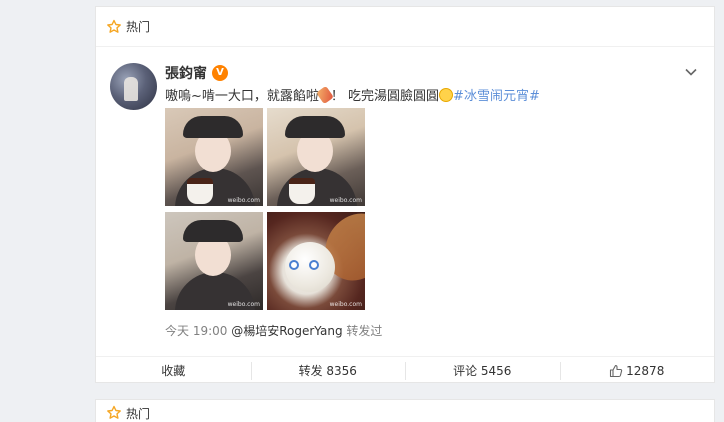 Image resolution: width=724 pixels, height=422 pixels. What do you see at coordinates (496, 96) in the screenshot?
I see `hashtag-link: #冰雪闹元宵#` at bounding box center [496, 96].